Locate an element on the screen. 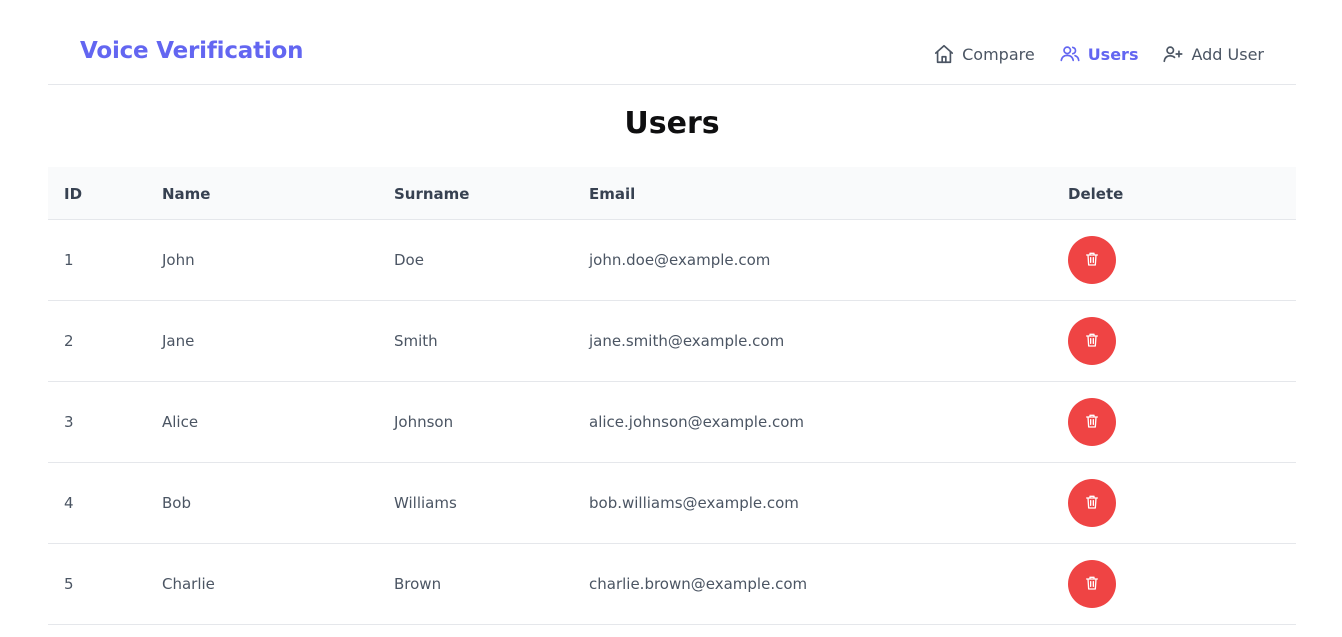 The width and height of the screenshot is (1342, 637). nav-menu: Compare Users Add User is located at coordinates (1098, 54).